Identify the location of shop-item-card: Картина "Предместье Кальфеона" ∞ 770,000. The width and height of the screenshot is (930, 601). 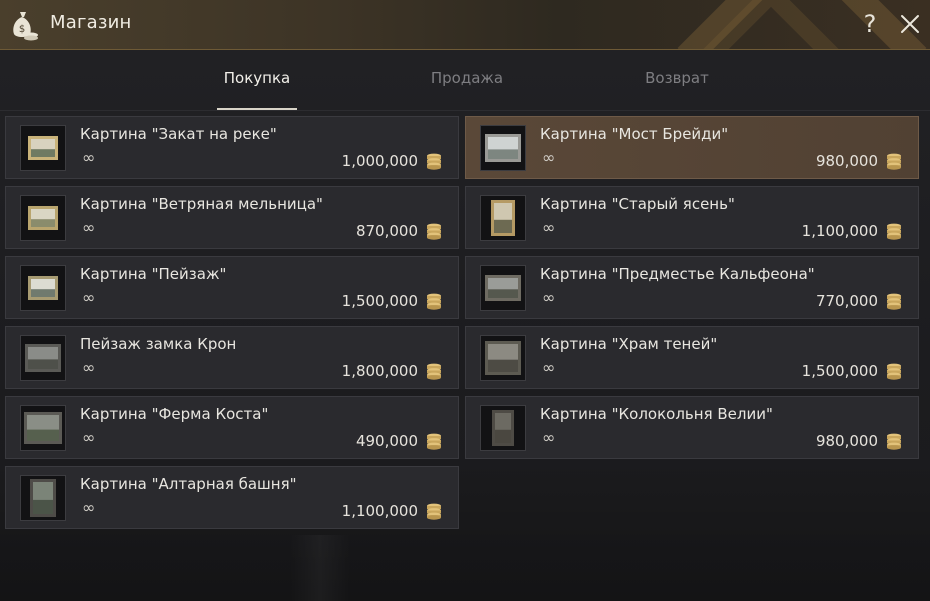
(692, 287).